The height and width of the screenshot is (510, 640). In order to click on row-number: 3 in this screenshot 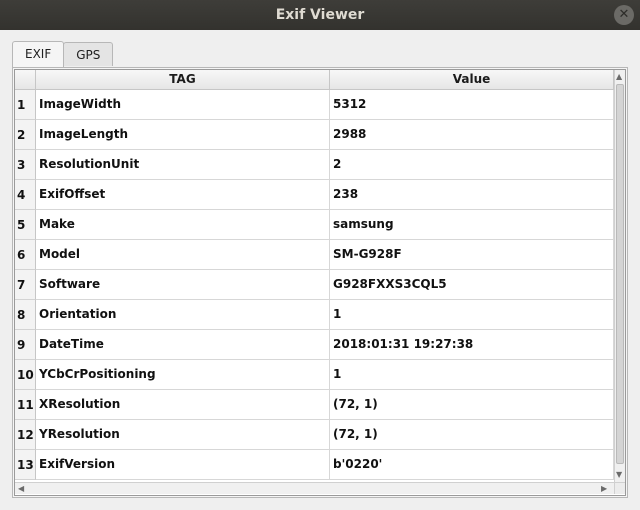, I will do `click(25, 165)`.